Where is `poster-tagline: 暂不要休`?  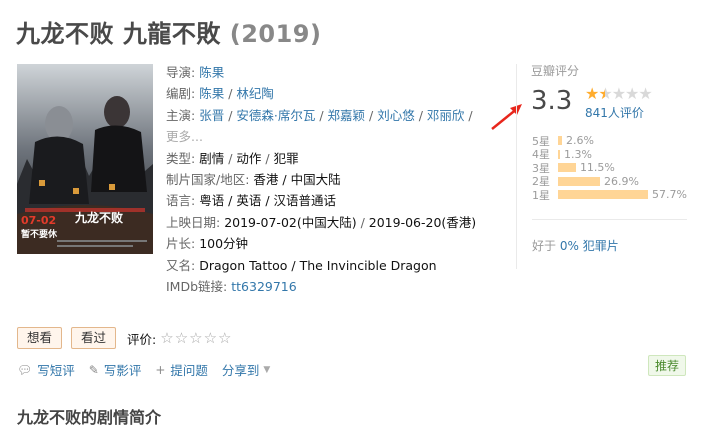
poster-tagline: 暂不要休 is located at coordinates (39, 234).